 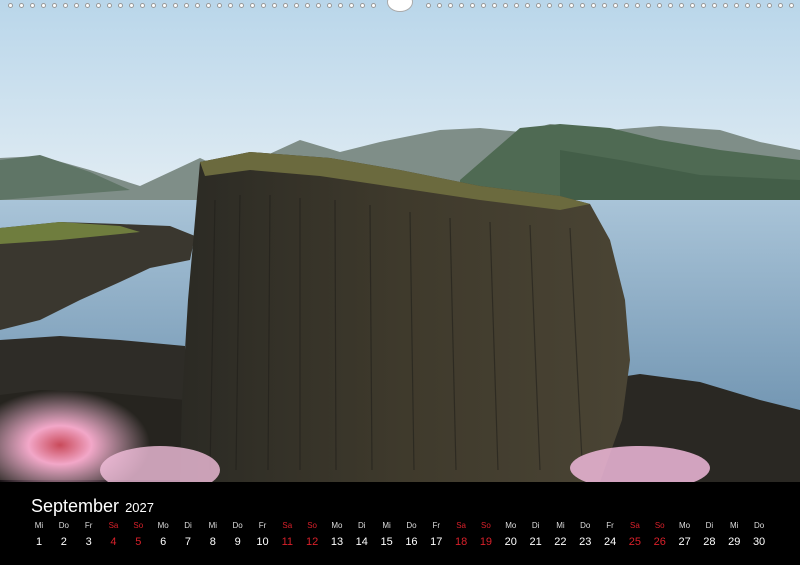 What do you see at coordinates (287, 542) in the screenshot?
I see `day-number: 11` at bounding box center [287, 542].